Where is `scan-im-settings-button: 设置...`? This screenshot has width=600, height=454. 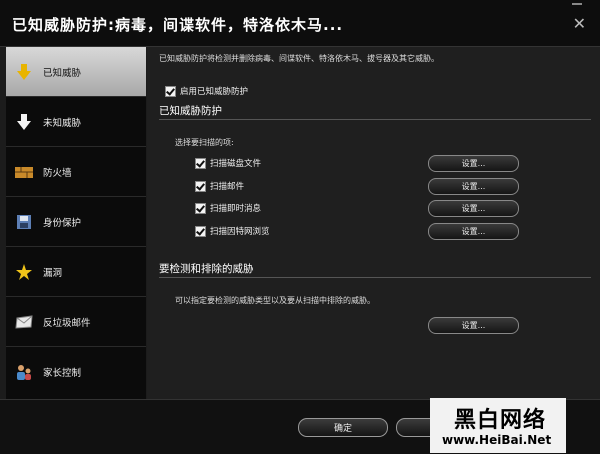
scan-im-settings-button: 设置... is located at coordinates (473, 208).